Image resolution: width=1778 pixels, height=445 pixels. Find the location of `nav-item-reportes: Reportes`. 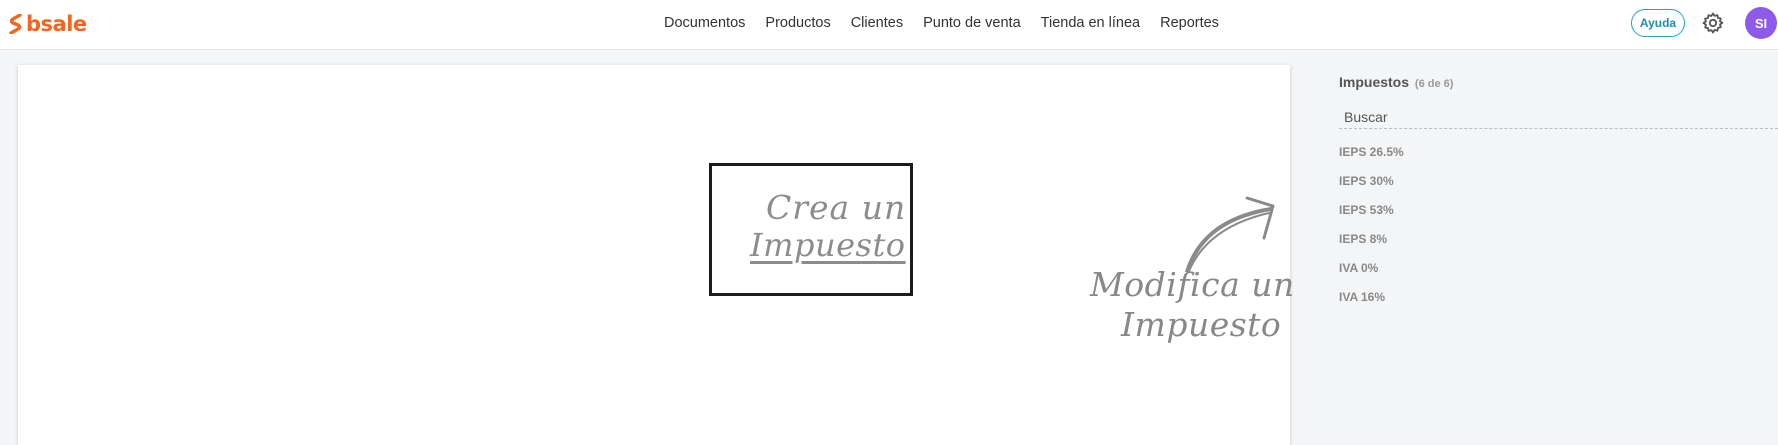

nav-item-reportes: Reportes is located at coordinates (1189, 23).